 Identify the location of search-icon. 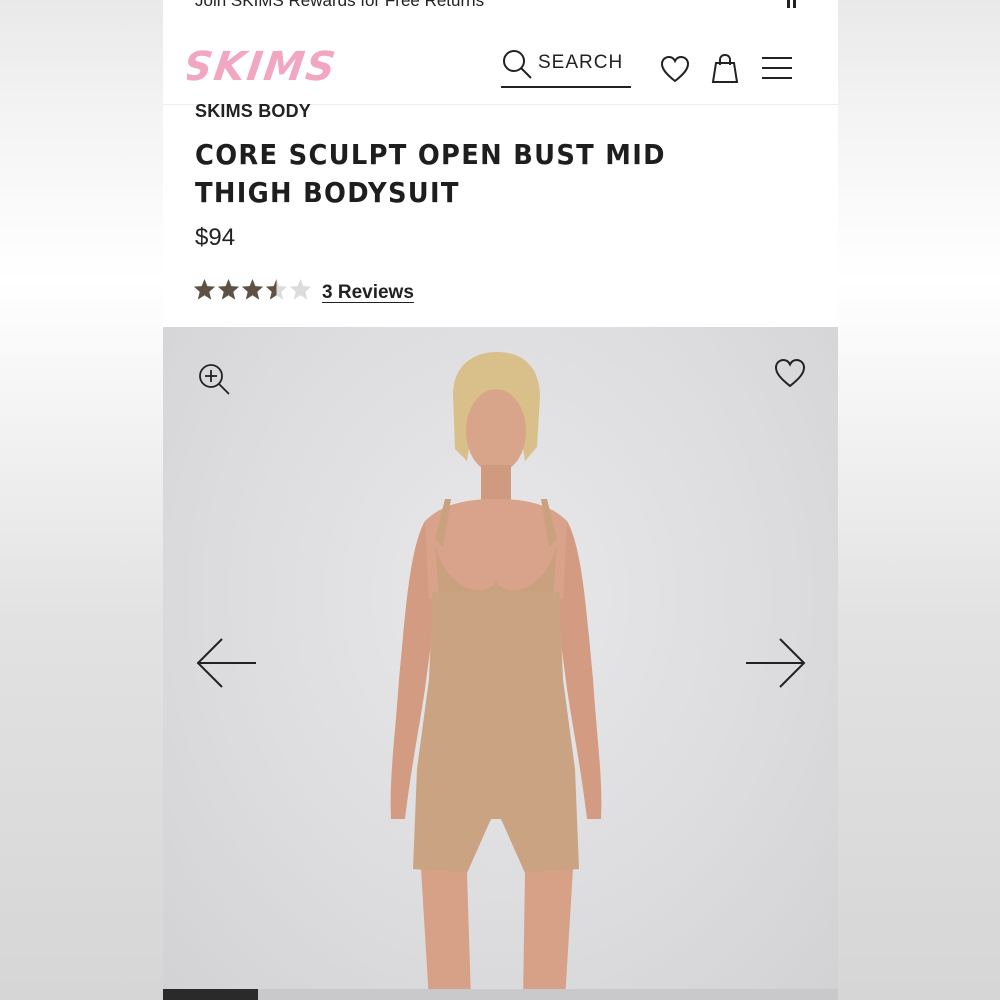
(517, 64).